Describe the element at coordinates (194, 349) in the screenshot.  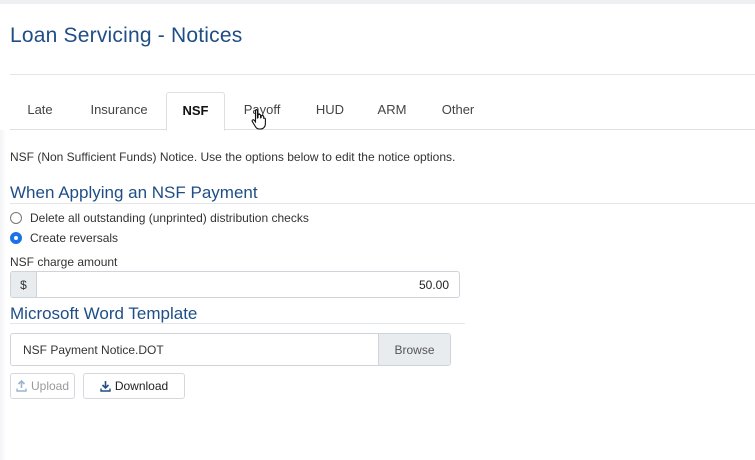
I see `template-file-input: NSF Payment Notice.DOT` at that location.